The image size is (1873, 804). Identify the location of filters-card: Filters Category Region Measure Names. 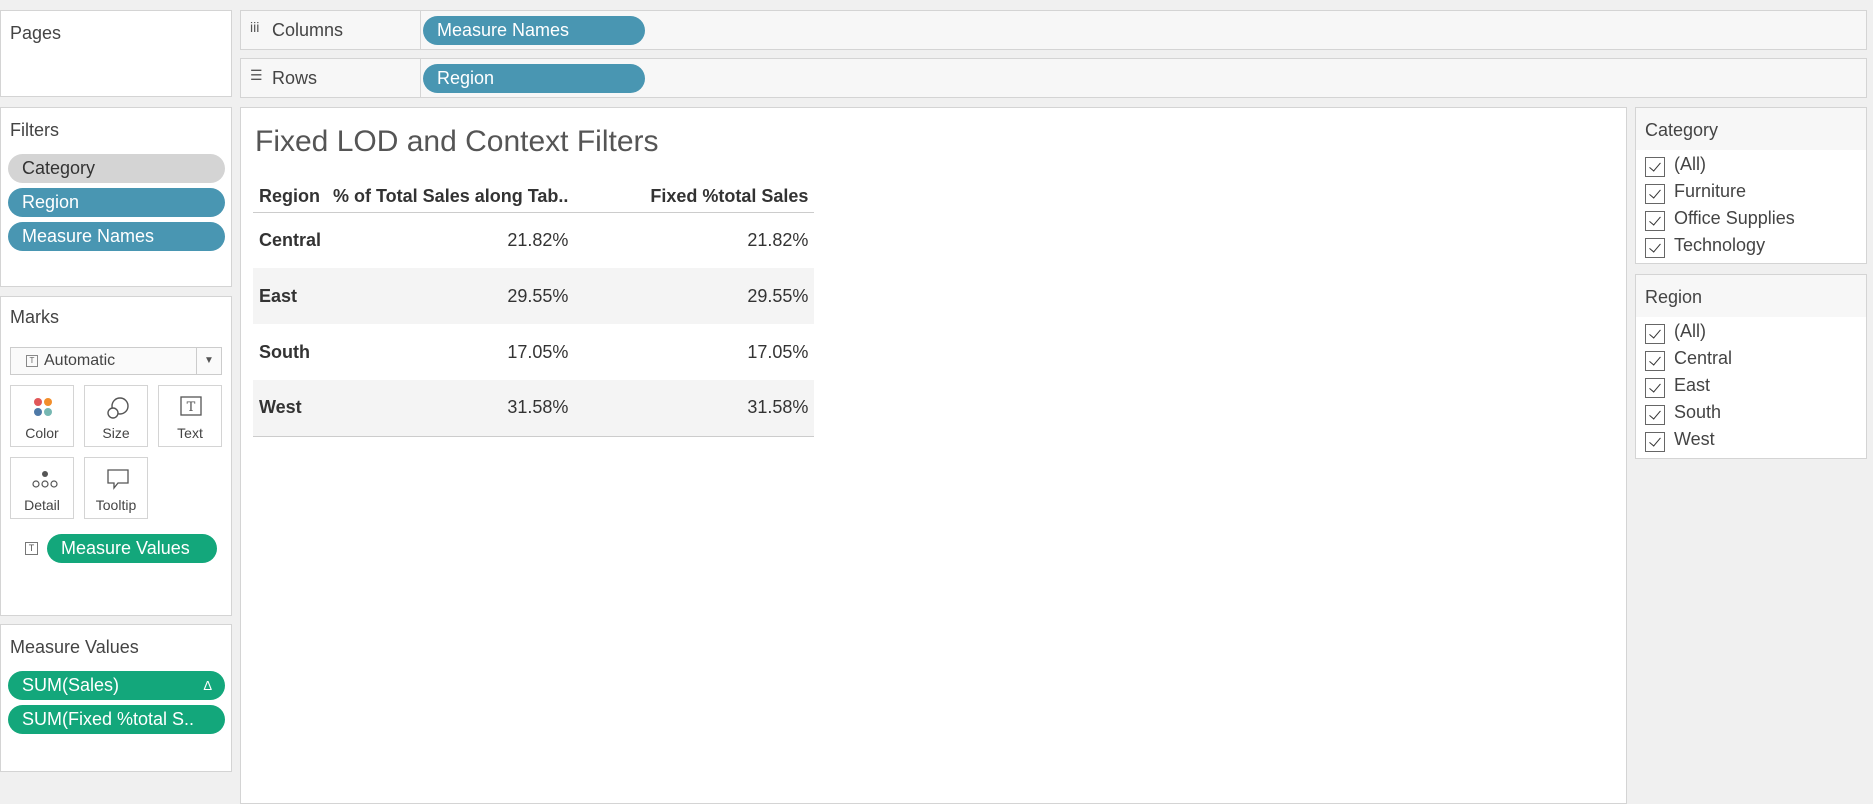
(116, 197).